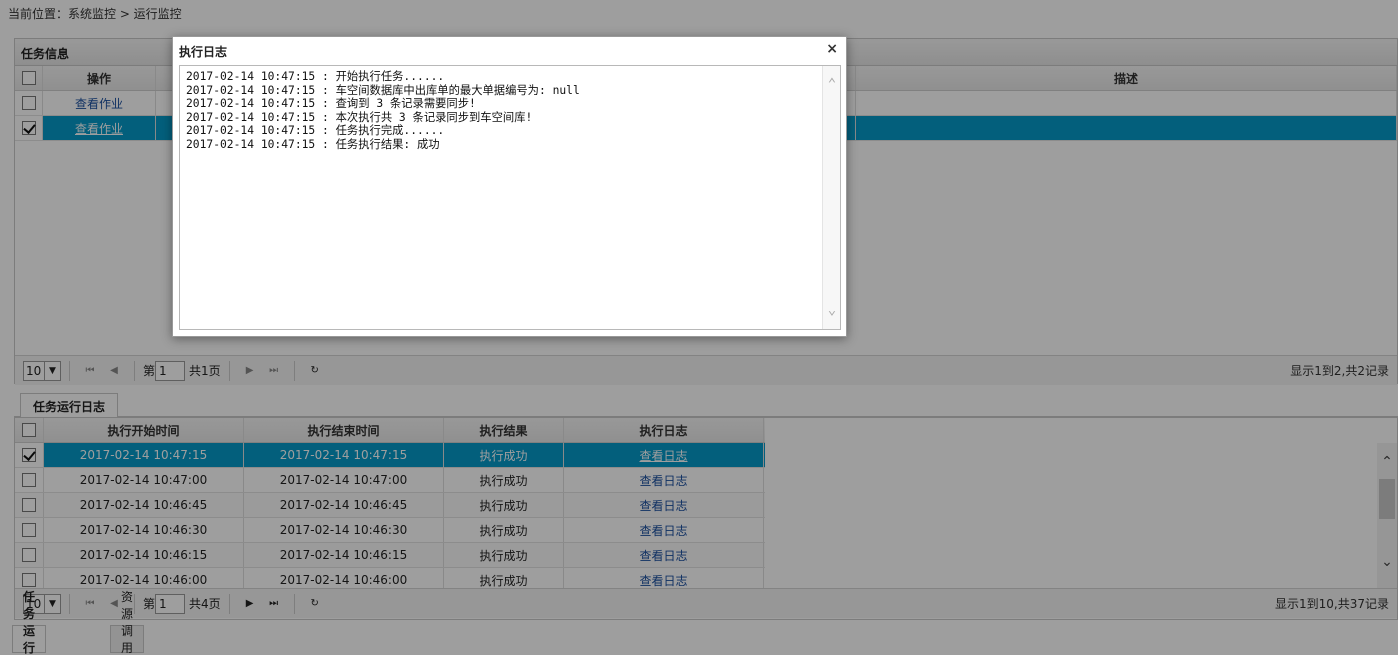 This screenshot has width=1398, height=655. What do you see at coordinates (331, 103) in the screenshot?
I see `log-line: 2017-02-14 10:47:15 : 查询到 3 条记录需要同步!` at bounding box center [331, 103].